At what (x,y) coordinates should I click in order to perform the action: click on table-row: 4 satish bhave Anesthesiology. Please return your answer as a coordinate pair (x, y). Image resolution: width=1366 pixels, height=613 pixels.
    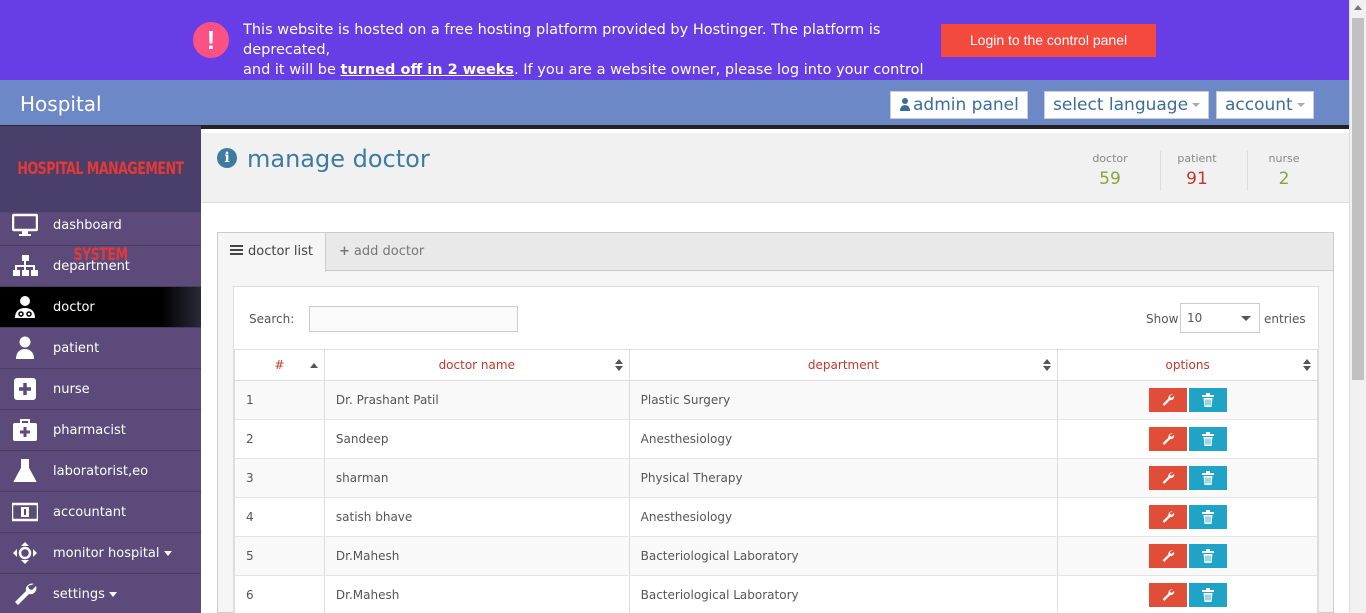
    Looking at the image, I should click on (776, 517).